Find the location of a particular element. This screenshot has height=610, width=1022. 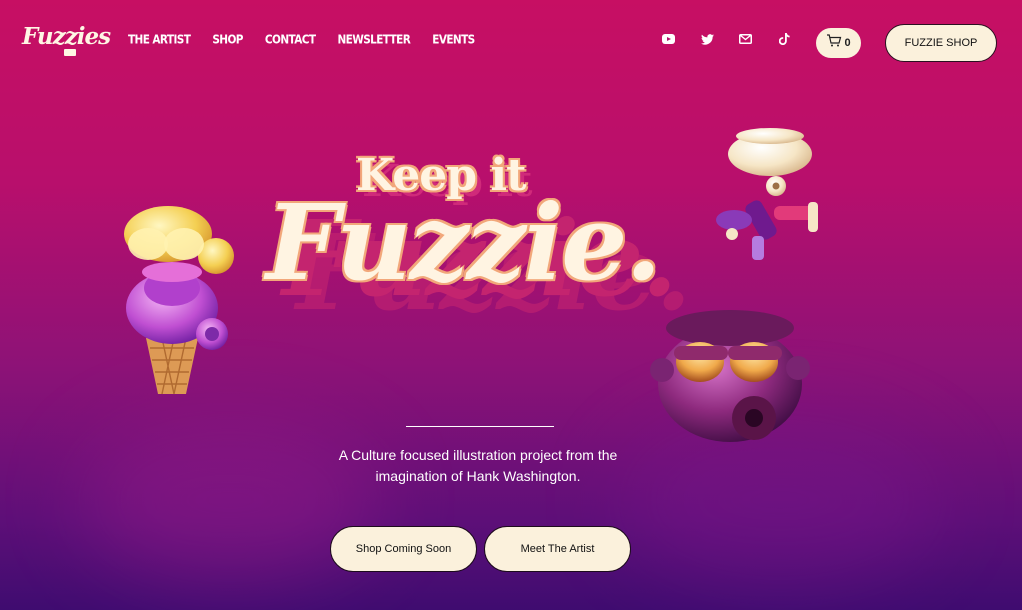

cart-icon is located at coordinates (834, 43).